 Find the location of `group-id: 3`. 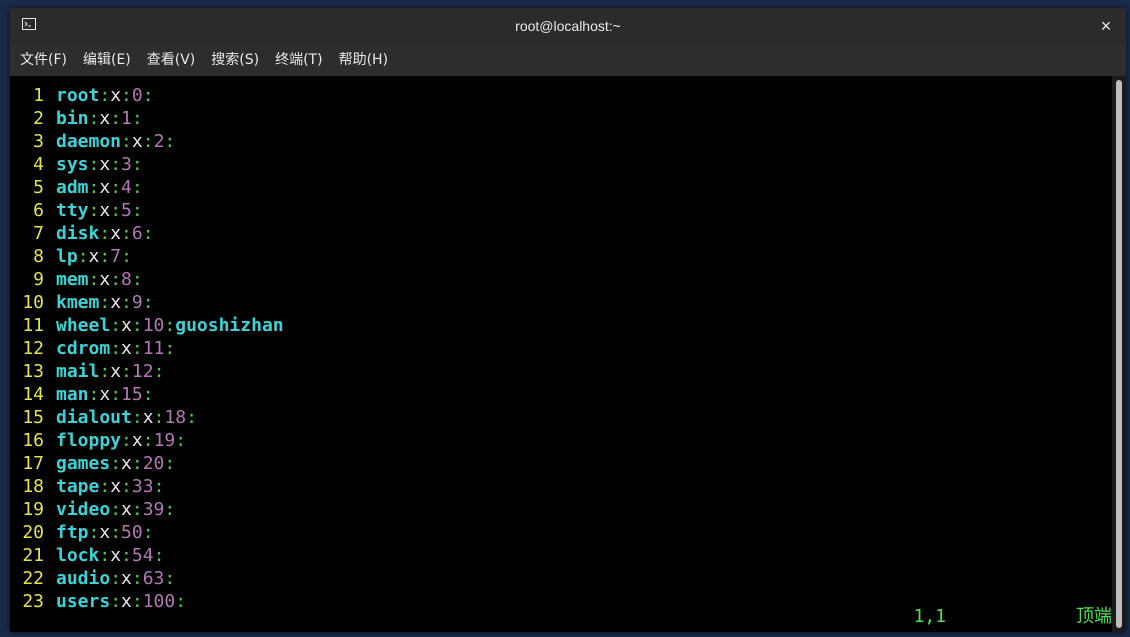

group-id: 3 is located at coordinates (126, 164).